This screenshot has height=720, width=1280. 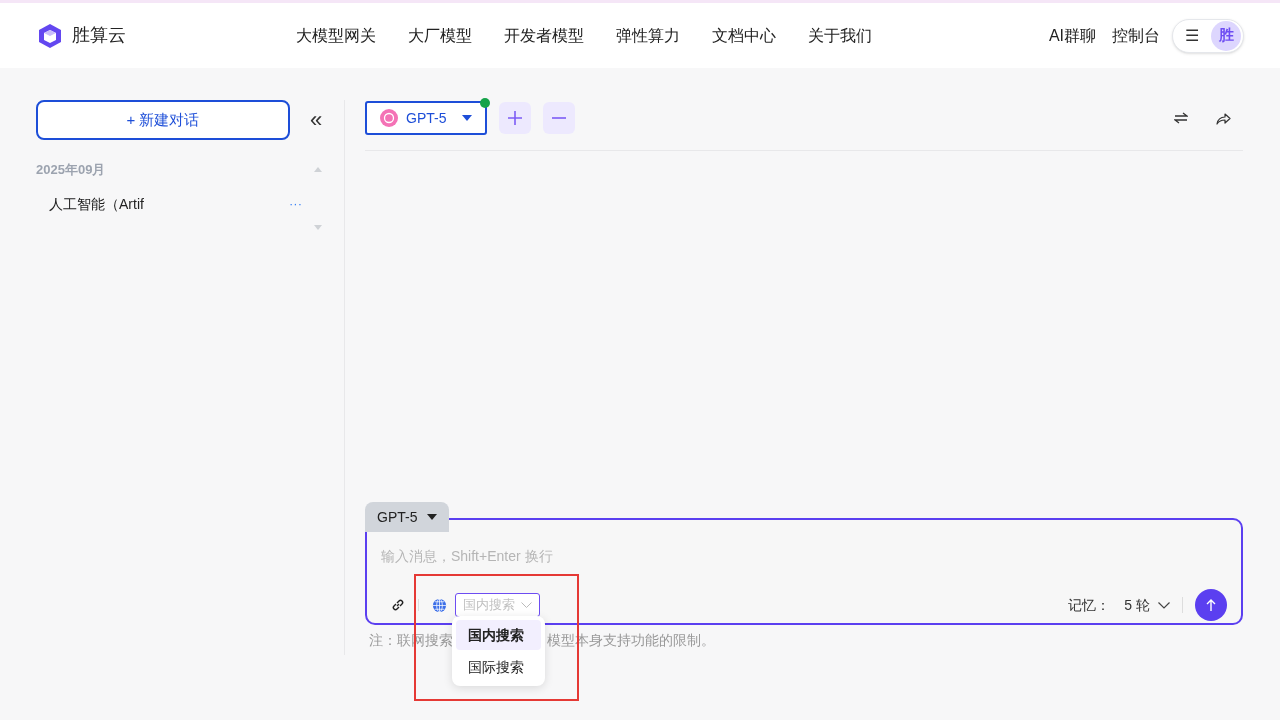 What do you see at coordinates (744, 35) in the screenshot?
I see `nav-link: 文档中心` at bounding box center [744, 35].